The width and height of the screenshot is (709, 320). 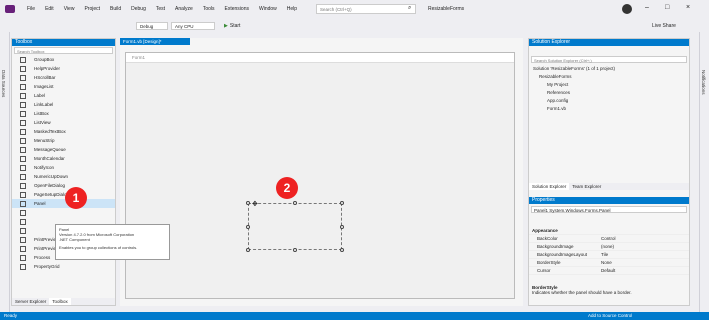 I want to click on search-input: Search (Ctrl+Q), so click(x=366, y=9).